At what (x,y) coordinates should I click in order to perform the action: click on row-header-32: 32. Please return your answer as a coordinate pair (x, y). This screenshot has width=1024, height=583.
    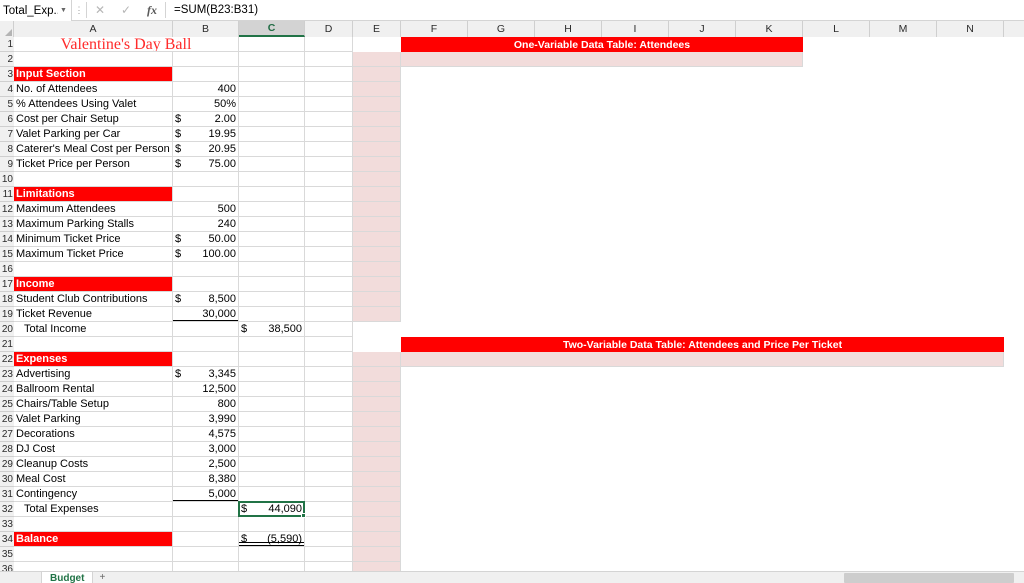
    Looking at the image, I should click on (7, 509).